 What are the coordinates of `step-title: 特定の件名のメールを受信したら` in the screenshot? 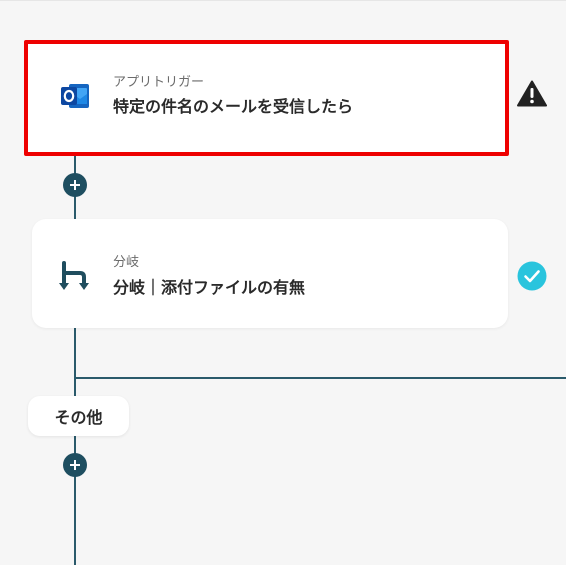 It's located at (233, 106).